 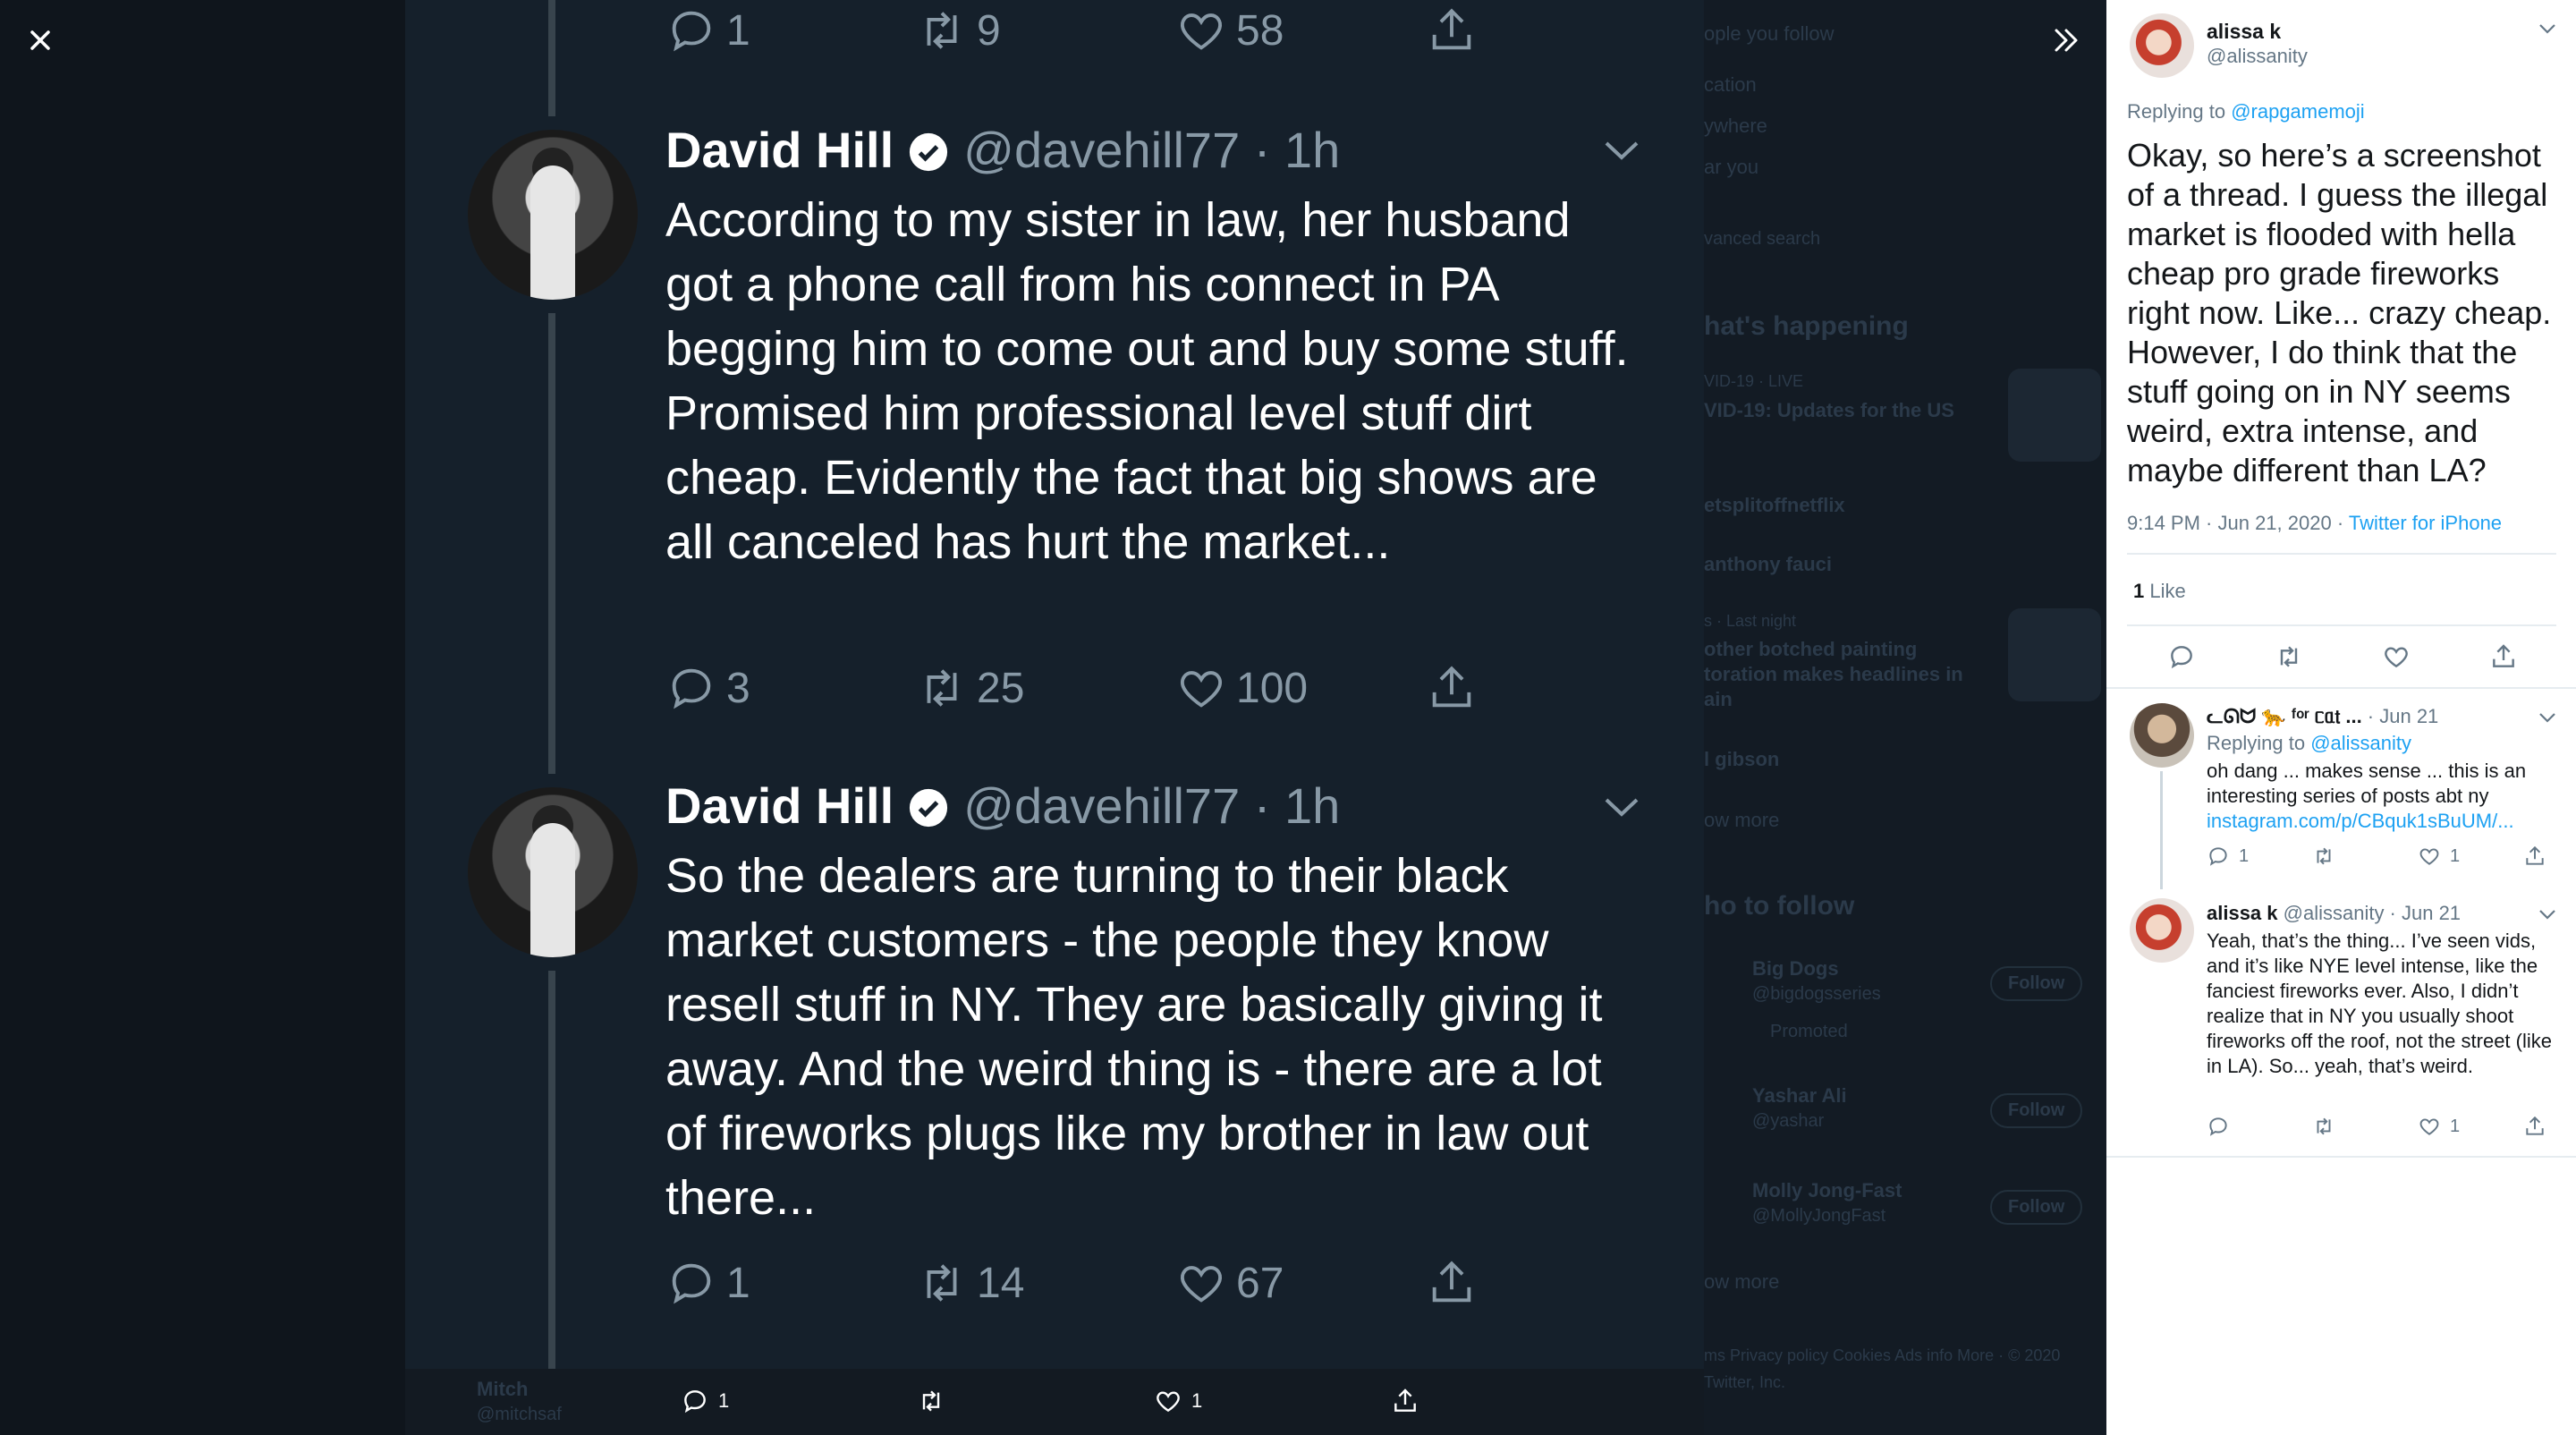 What do you see at coordinates (2179, 111) in the screenshot?
I see `replying-prefix: Replying to` at bounding box center [2179, 111].